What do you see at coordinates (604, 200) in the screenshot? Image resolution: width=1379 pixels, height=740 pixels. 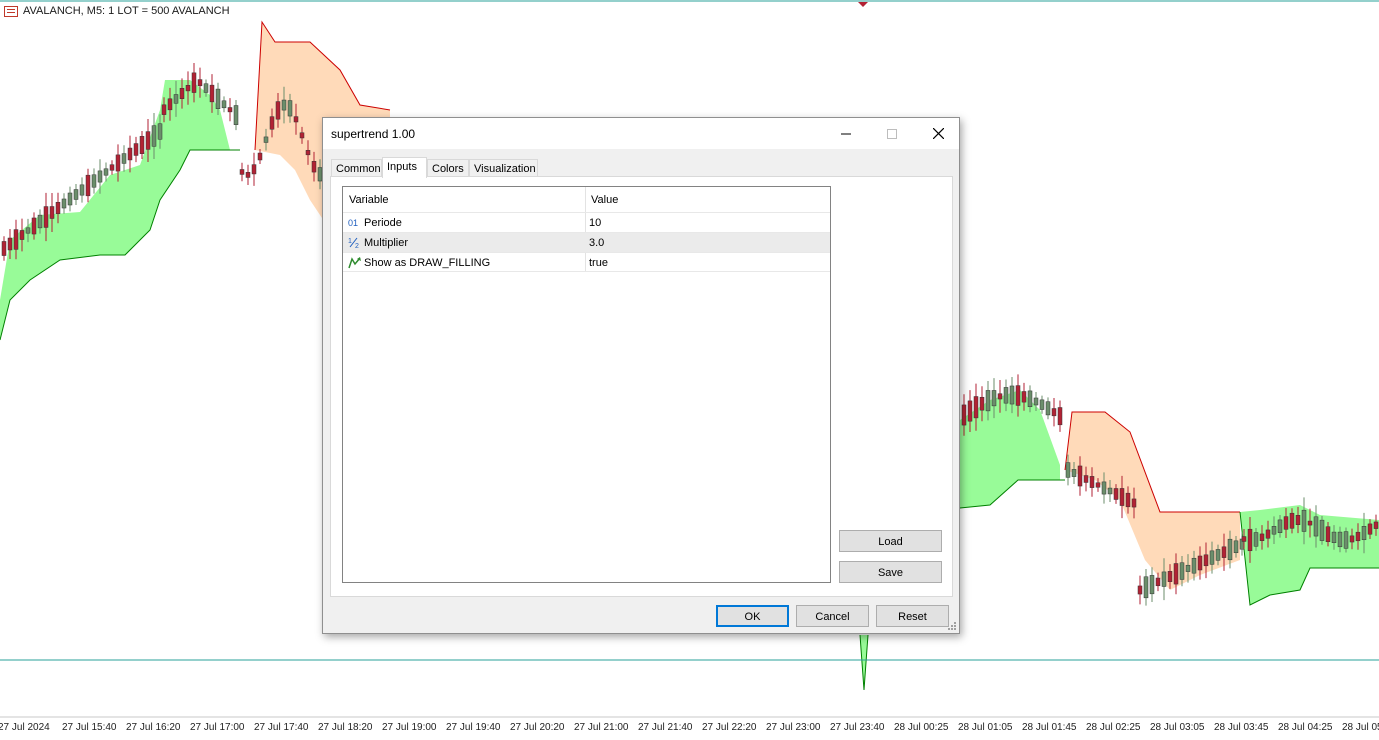 I see `column-header-value: Value` at bounding box center [604, 200].